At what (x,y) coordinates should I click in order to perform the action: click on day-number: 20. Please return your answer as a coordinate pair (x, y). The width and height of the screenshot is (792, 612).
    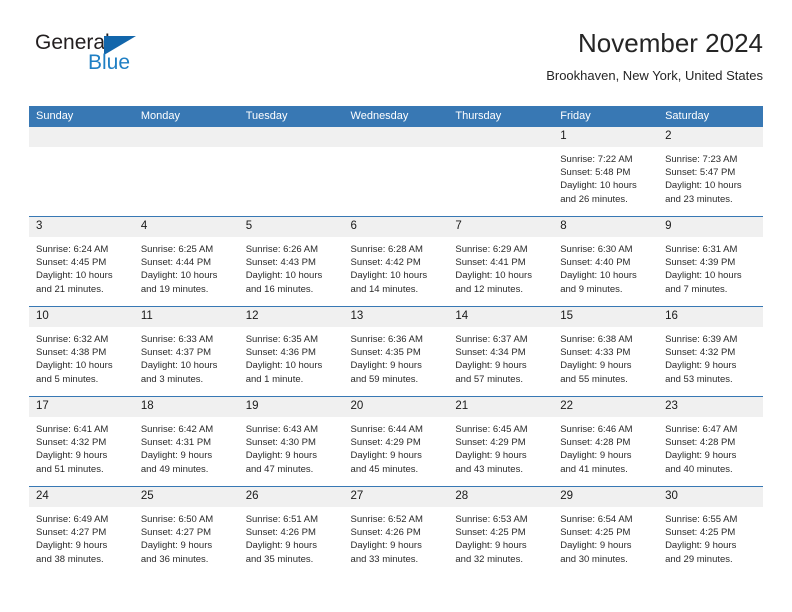
    Looking at the image, I should click on (396, 407).